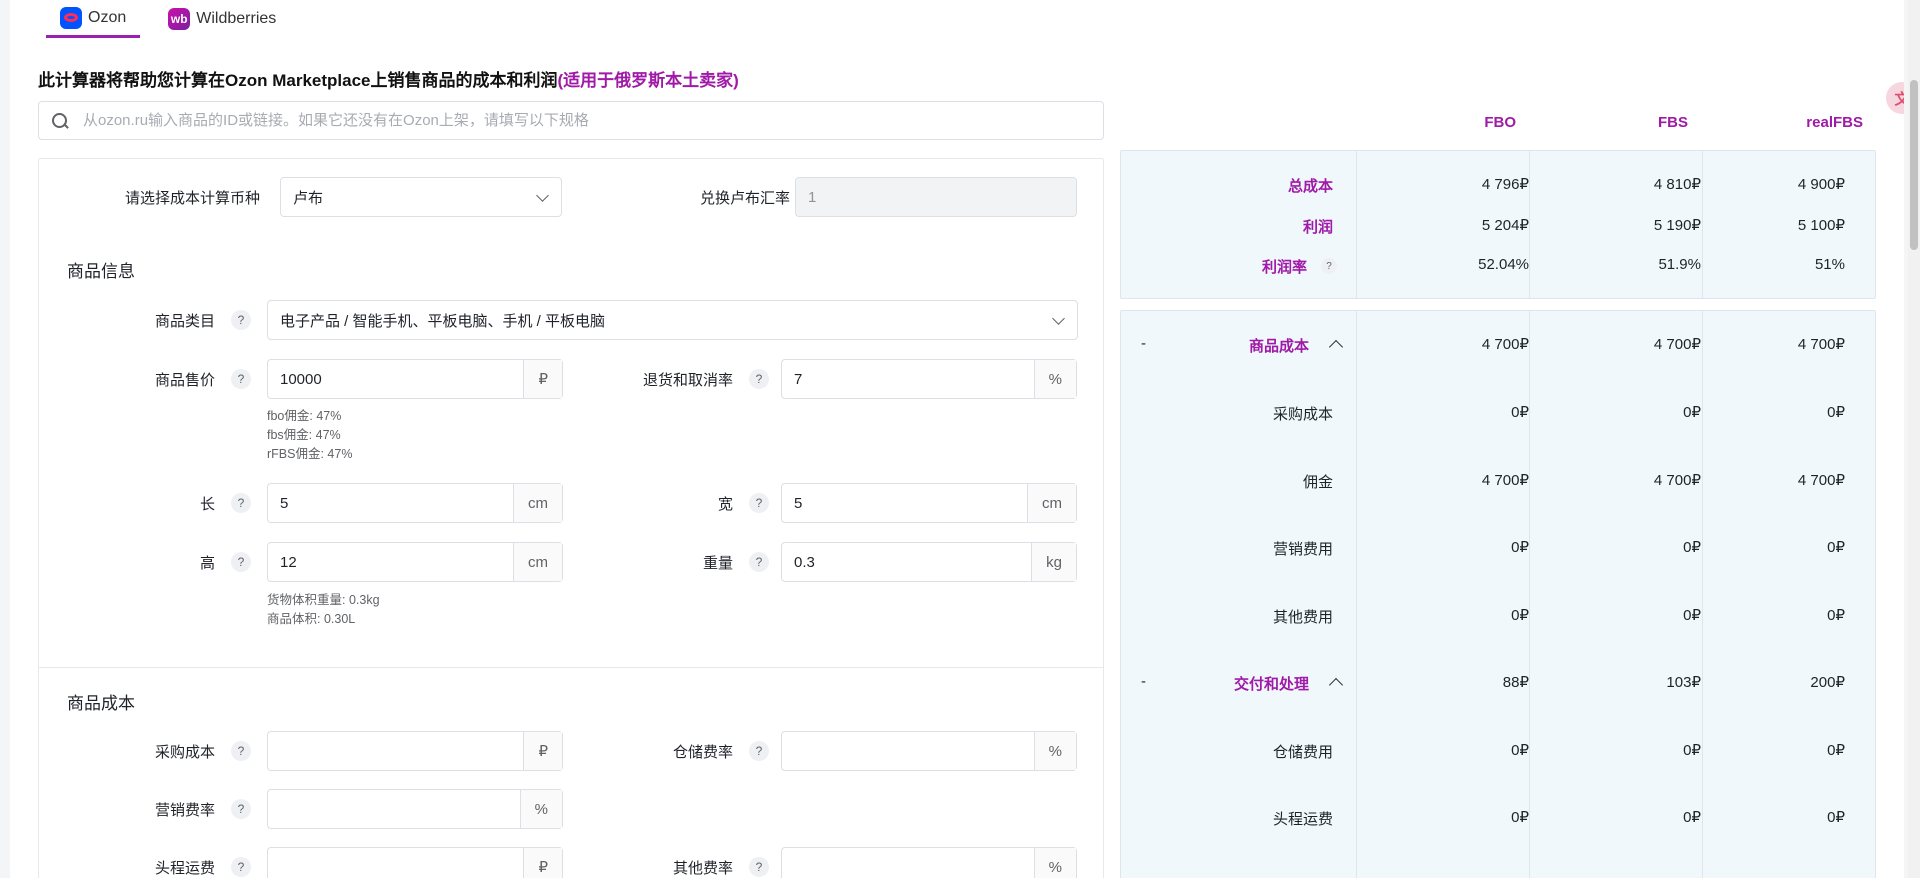 The image size is (1920, 878). Describe the element at coordinates (395, 863) in the screenshot. I see `first-leg-value` at that location.